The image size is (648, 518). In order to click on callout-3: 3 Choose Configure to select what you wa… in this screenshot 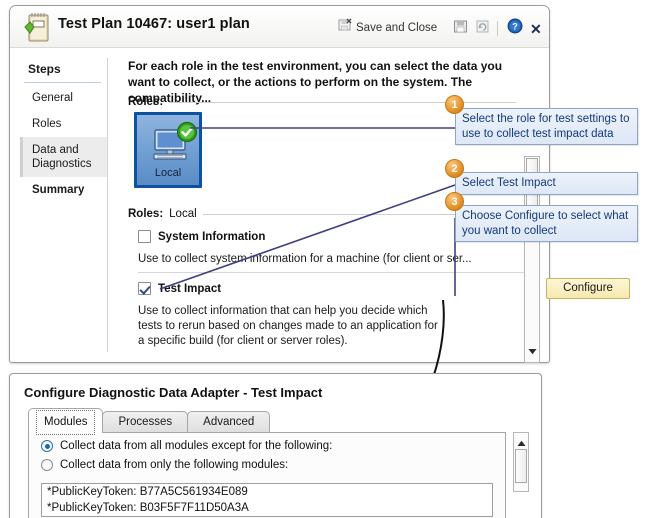, I will do `click(541, 217)`.